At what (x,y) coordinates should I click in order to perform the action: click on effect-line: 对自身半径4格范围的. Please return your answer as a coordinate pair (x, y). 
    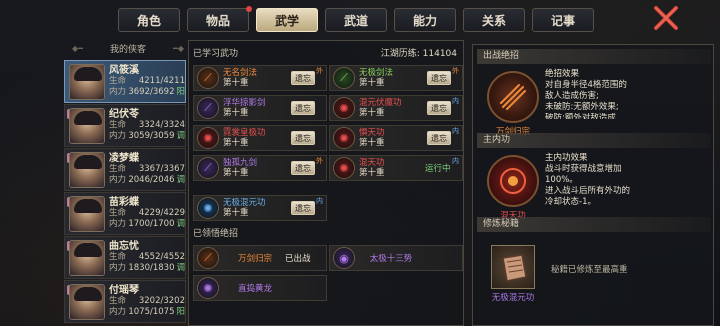
    Looking at the image, I should click on (586, 85).